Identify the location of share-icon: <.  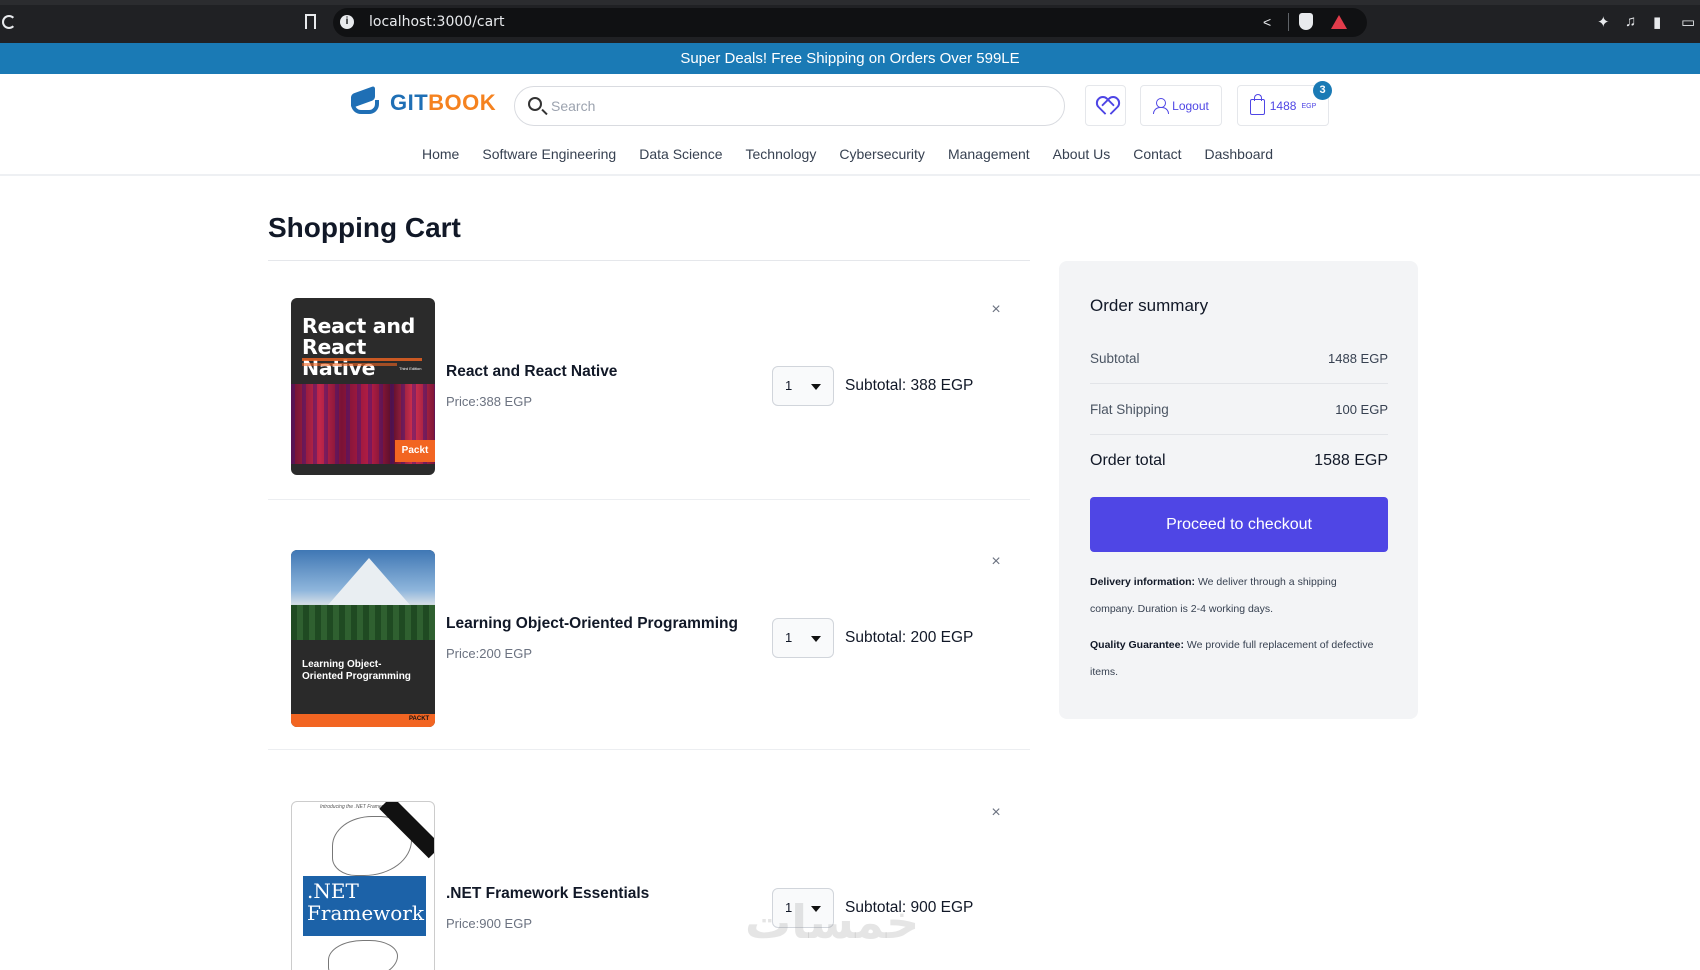
(1267, 22).